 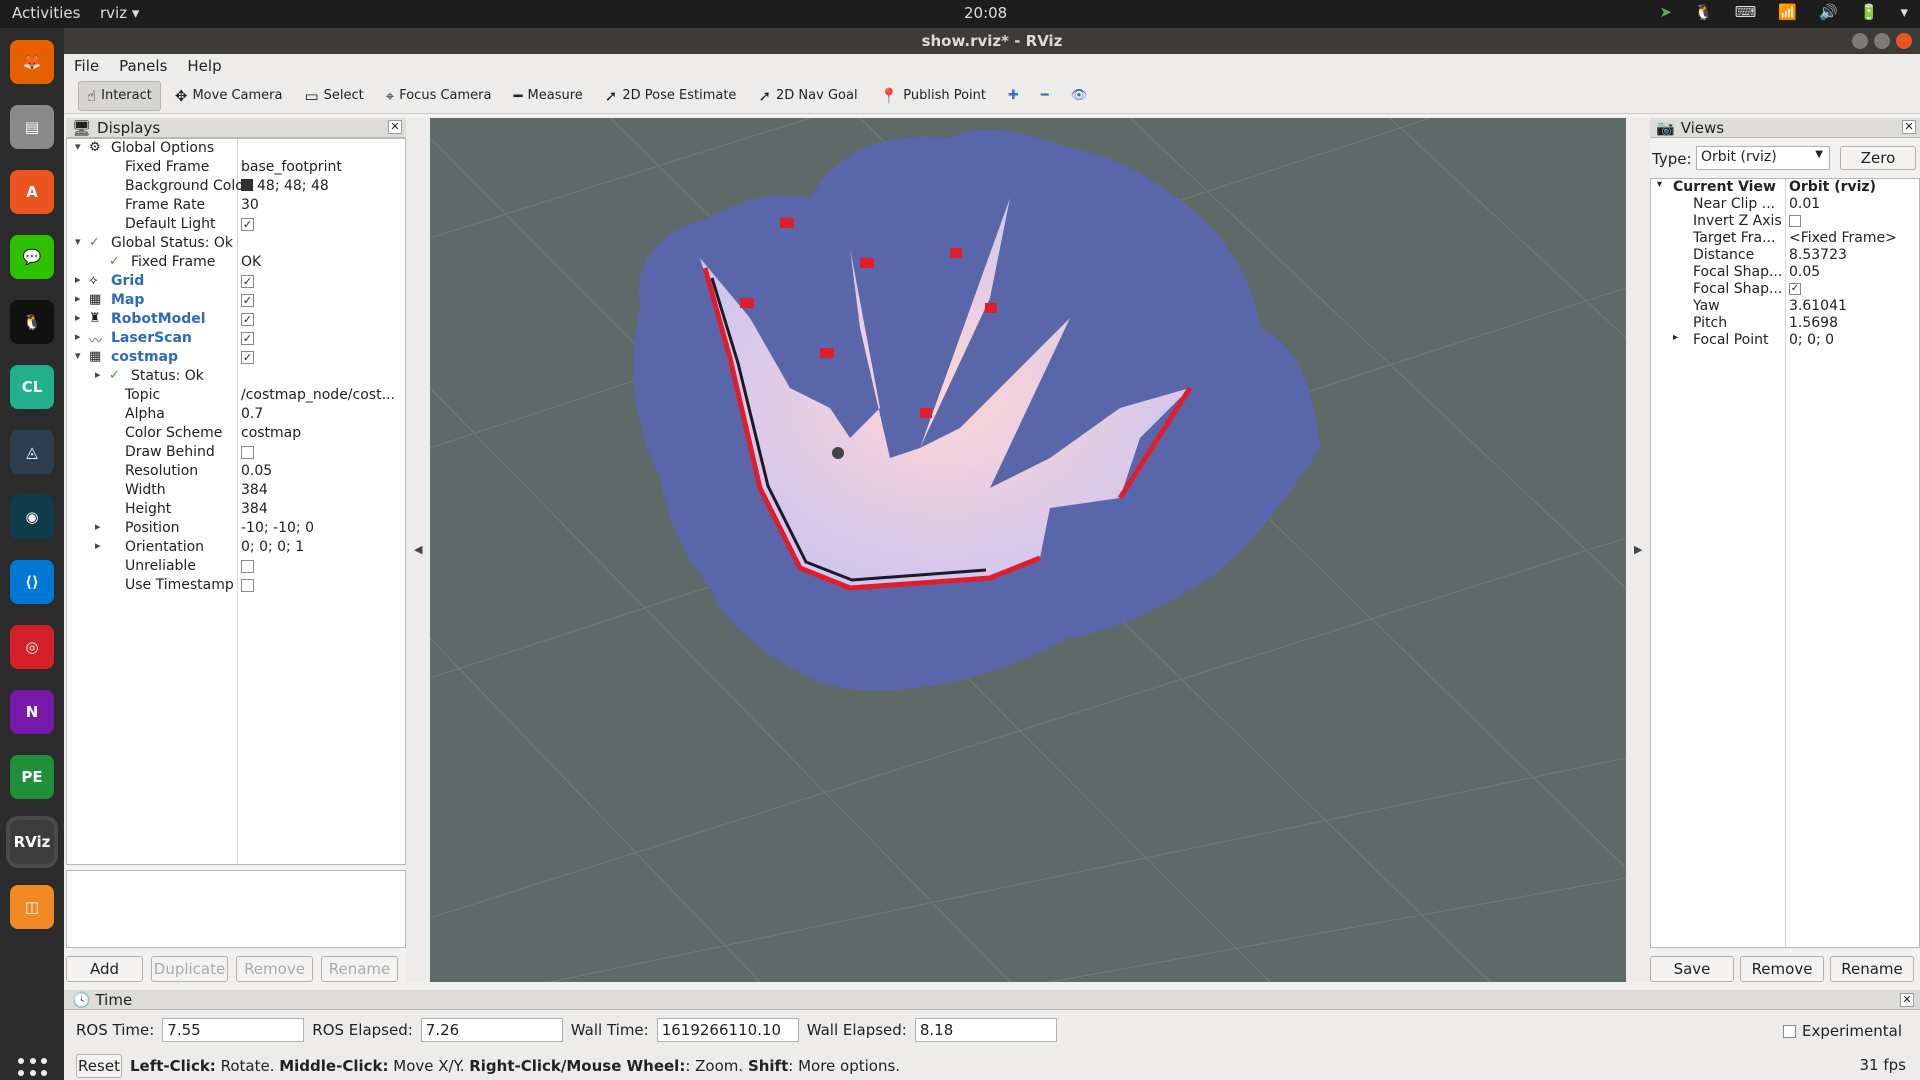 I want to click on collapse-left-icon: ◀, so click(x=418, y=549).